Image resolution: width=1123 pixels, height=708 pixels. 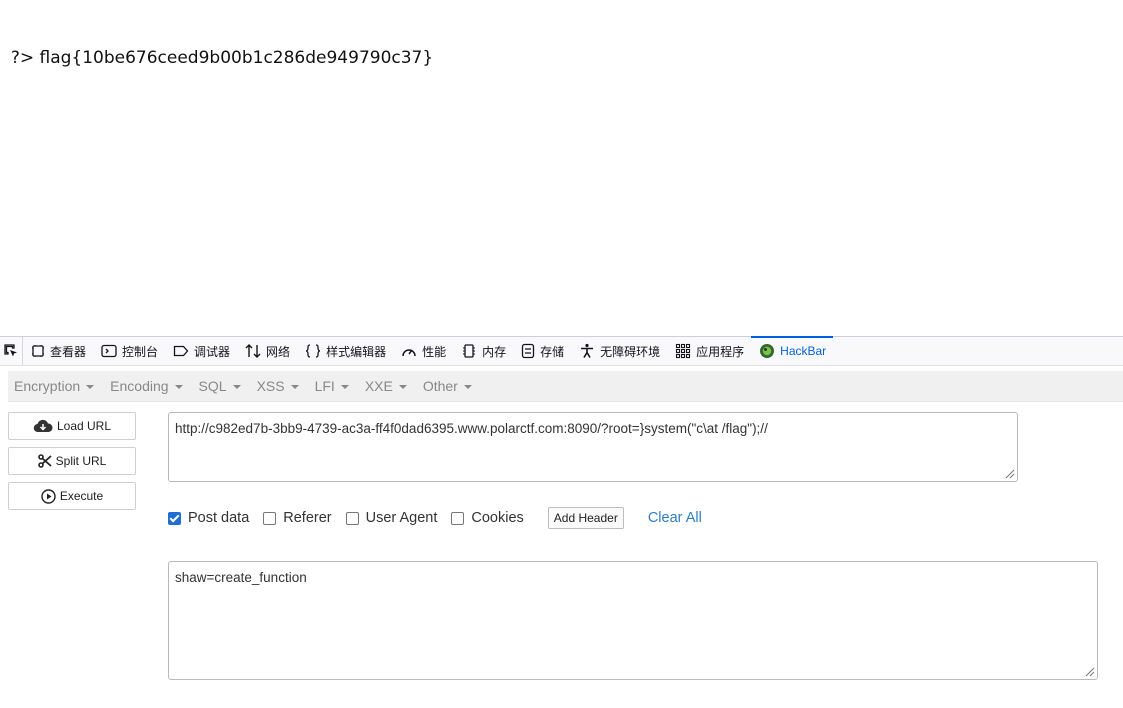 I want to click on execute-button: Execute, so click(x=72, y=496).